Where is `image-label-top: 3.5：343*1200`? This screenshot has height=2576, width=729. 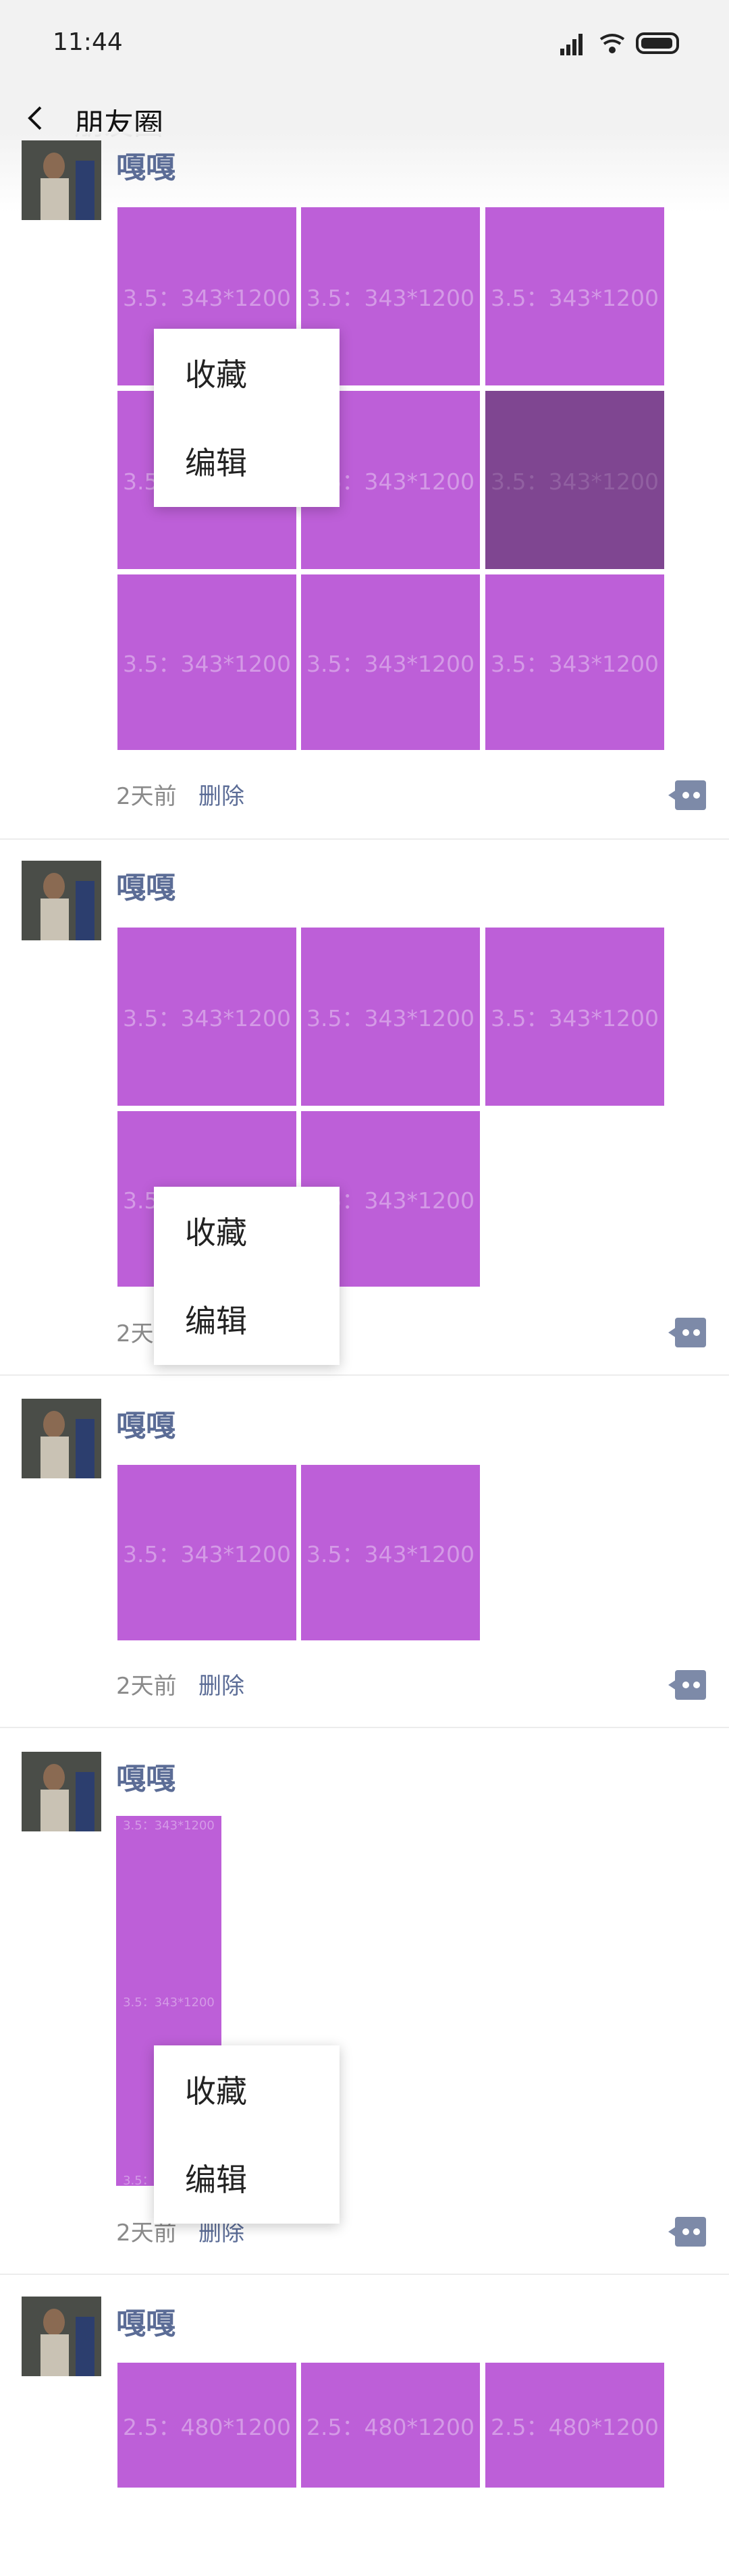
image-label-top: 3.5：343*1200 is located at coordinates (169, 1826).